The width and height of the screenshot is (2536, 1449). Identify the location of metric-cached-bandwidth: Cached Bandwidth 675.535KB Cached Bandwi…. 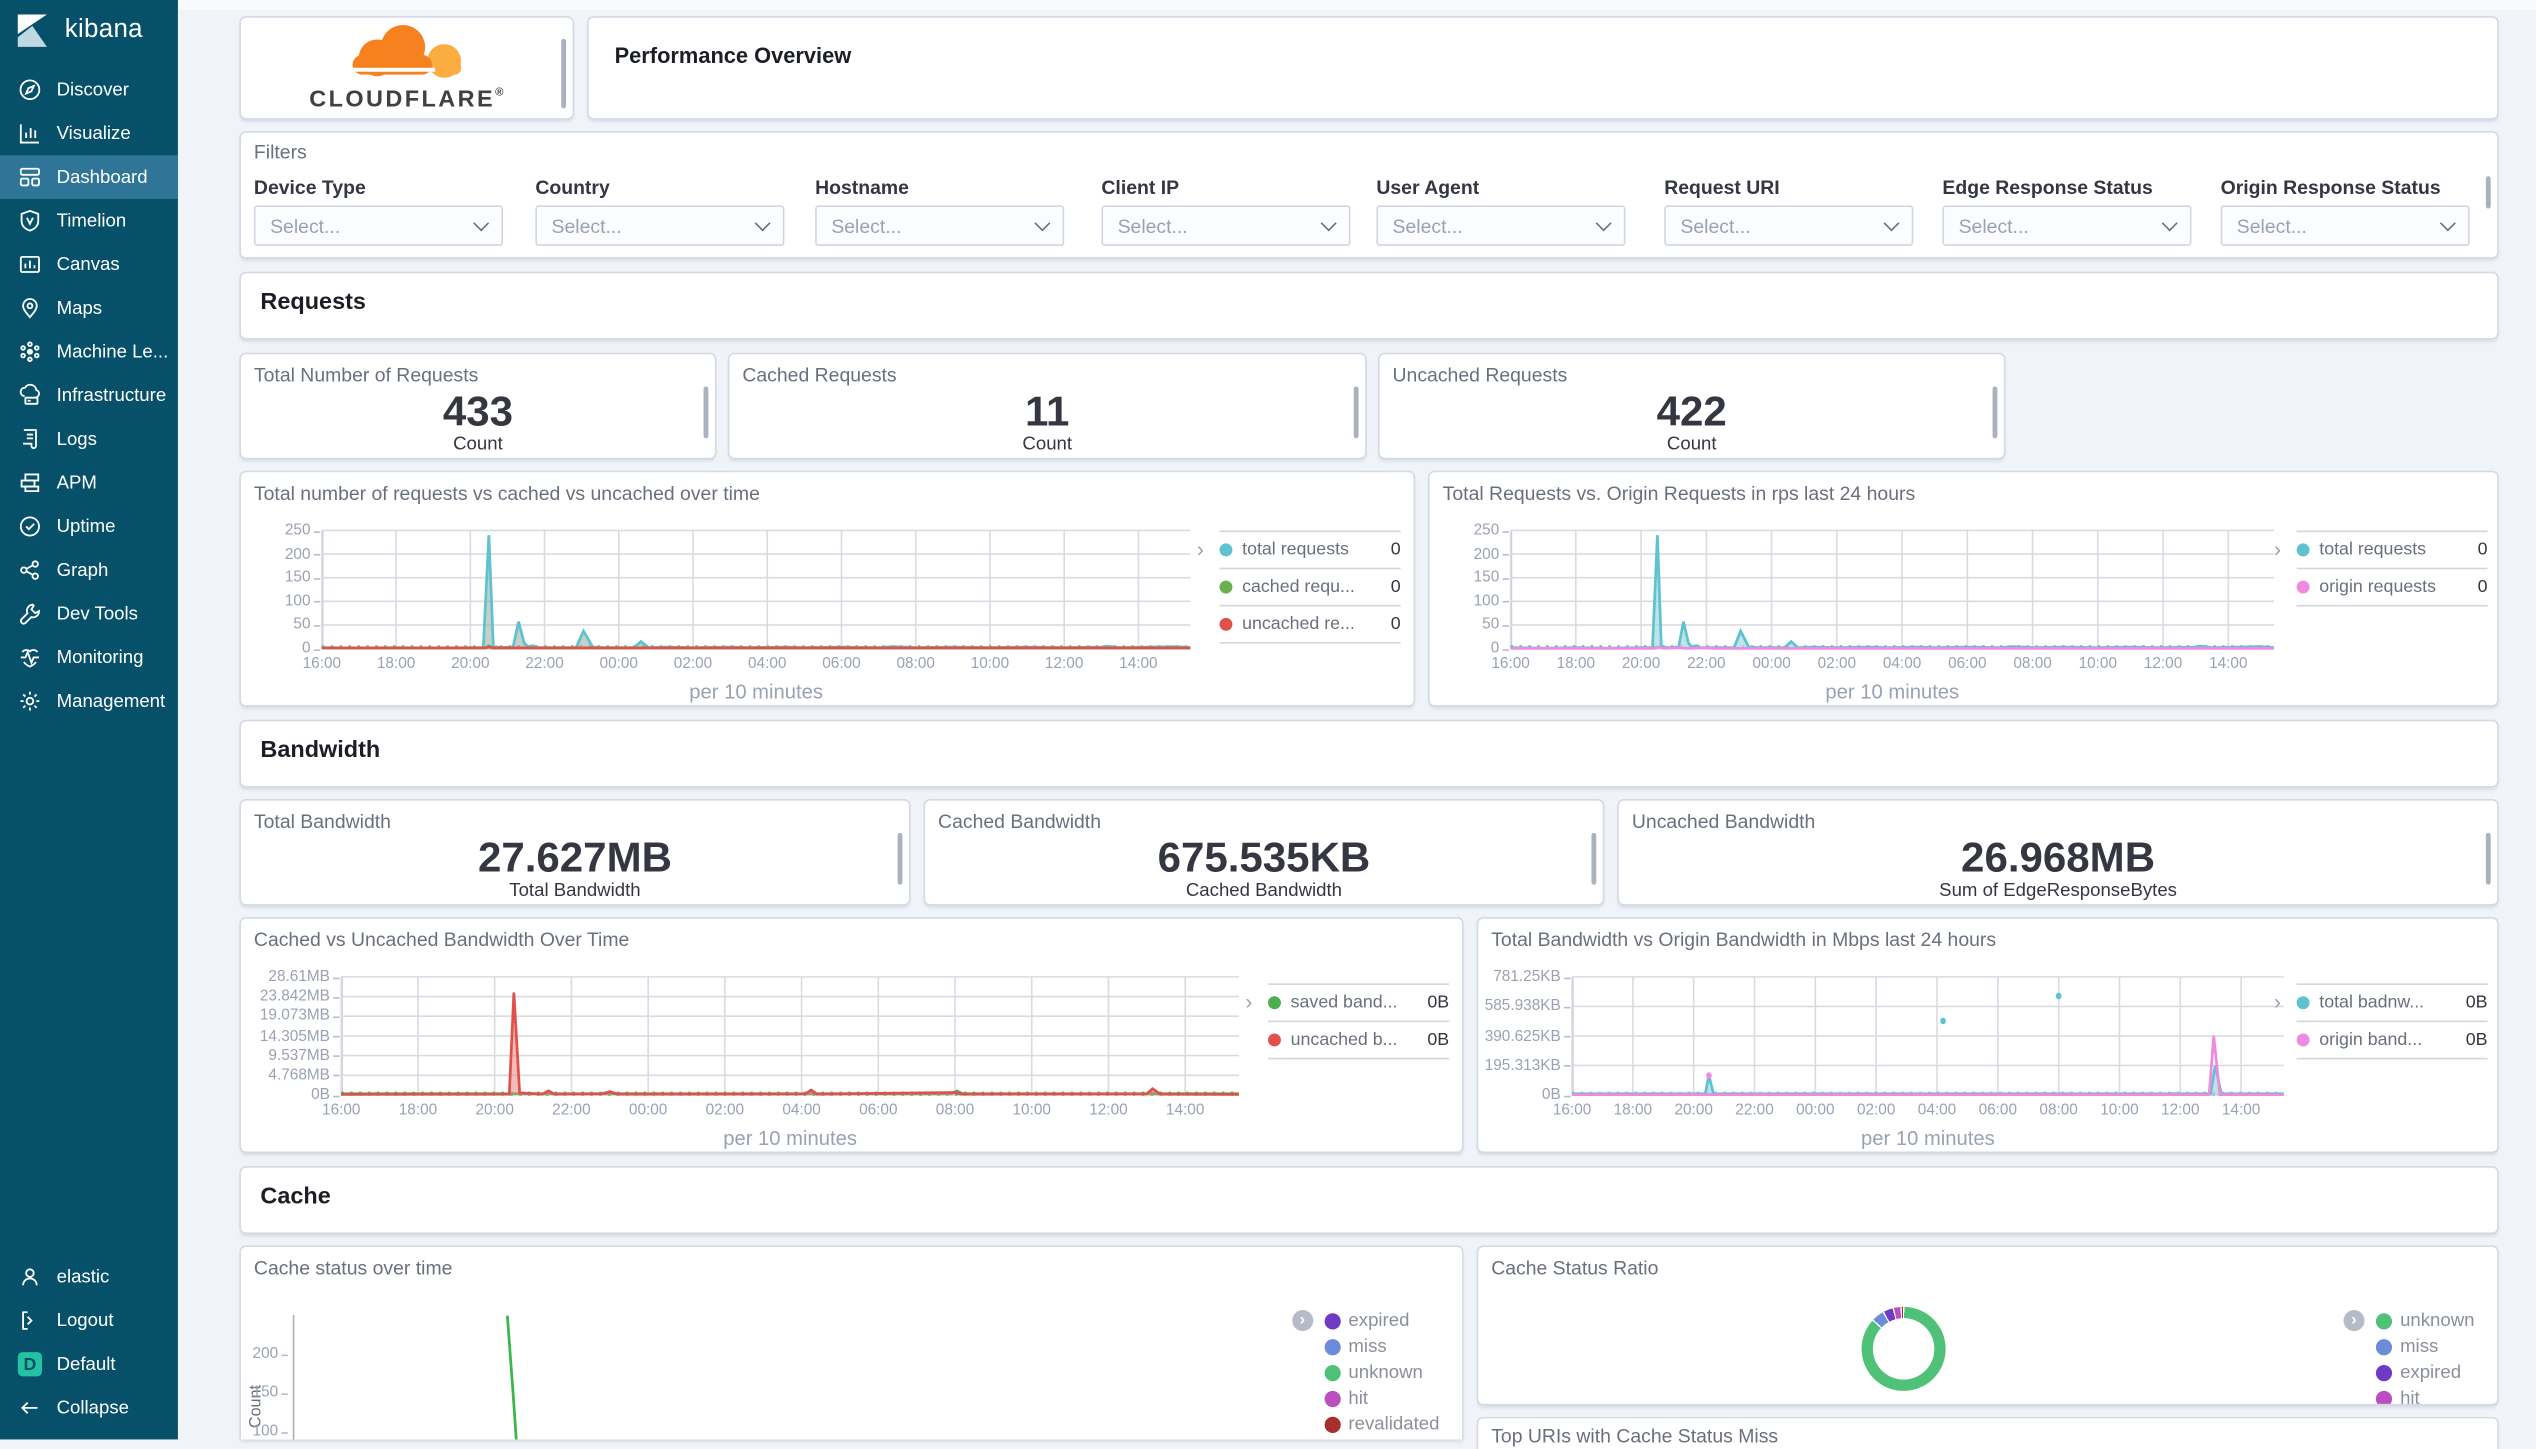
(1264, 852).